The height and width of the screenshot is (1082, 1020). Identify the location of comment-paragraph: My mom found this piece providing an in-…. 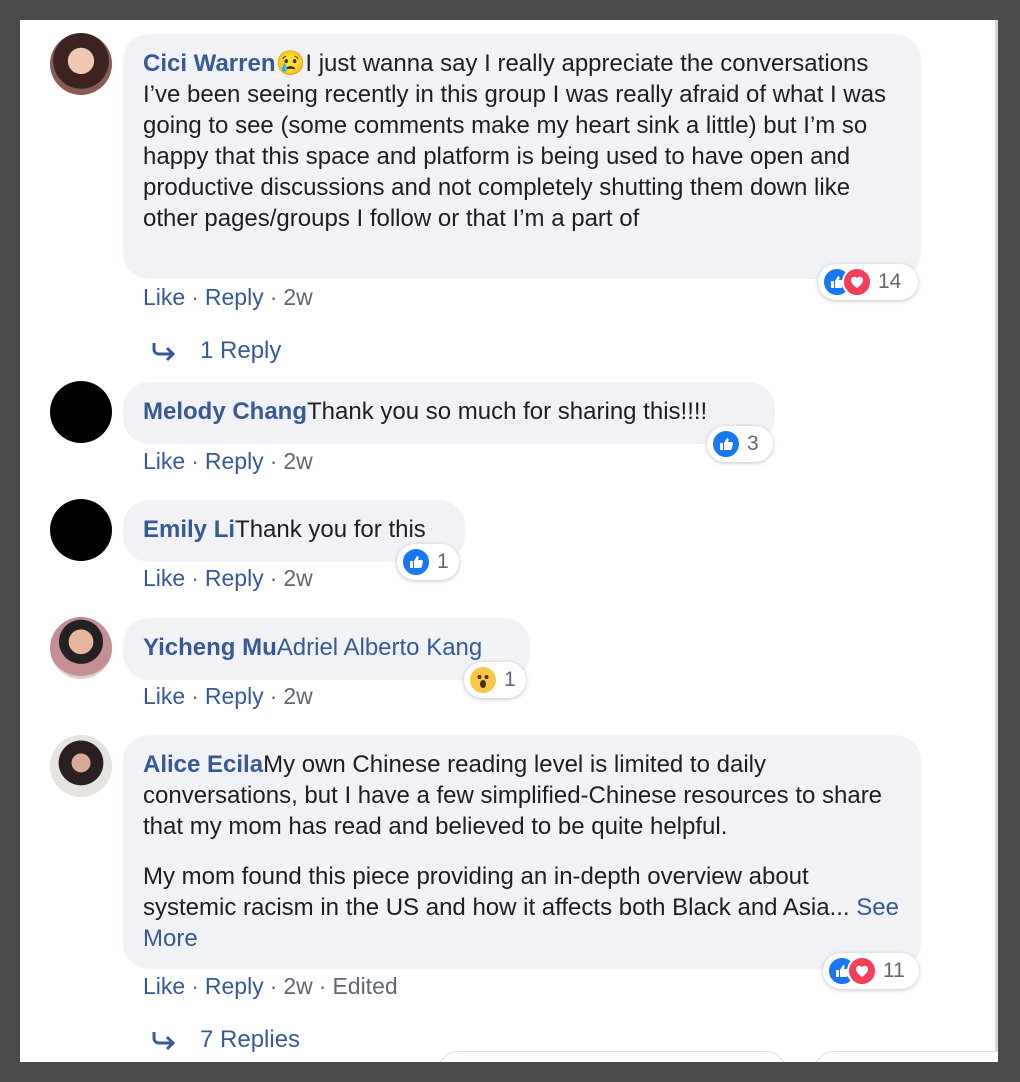
(522, 907).